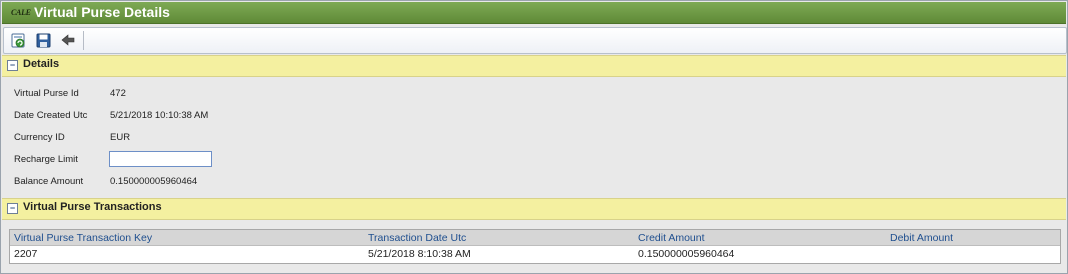 The height and width of the screenshot is (274, 1068). What do you see at coordinates (120, 137) in the screenshot?
I see `currency-value: EUR` at bounding box center [120, 137].